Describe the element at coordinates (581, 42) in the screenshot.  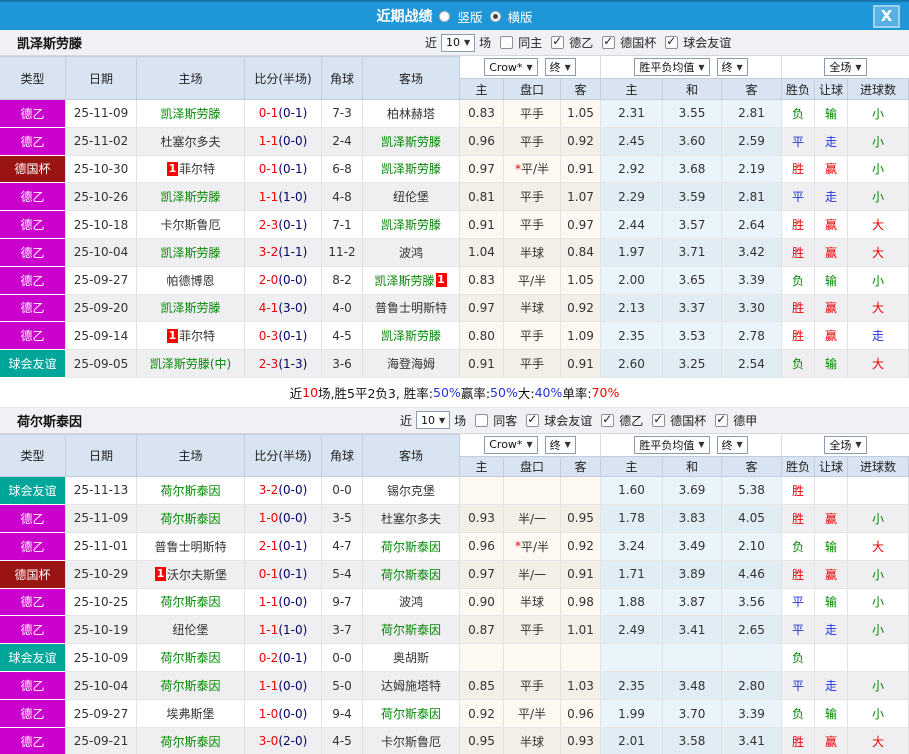
I see `team1-league1-label: 德乙` at that location.